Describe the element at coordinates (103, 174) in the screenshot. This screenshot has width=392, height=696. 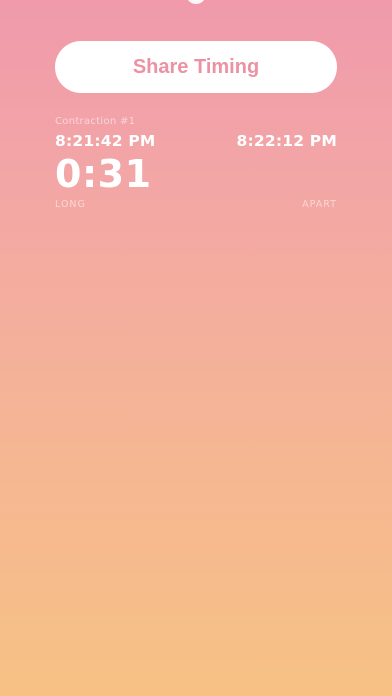
I see `contraction-duration: 0:31` at that location.